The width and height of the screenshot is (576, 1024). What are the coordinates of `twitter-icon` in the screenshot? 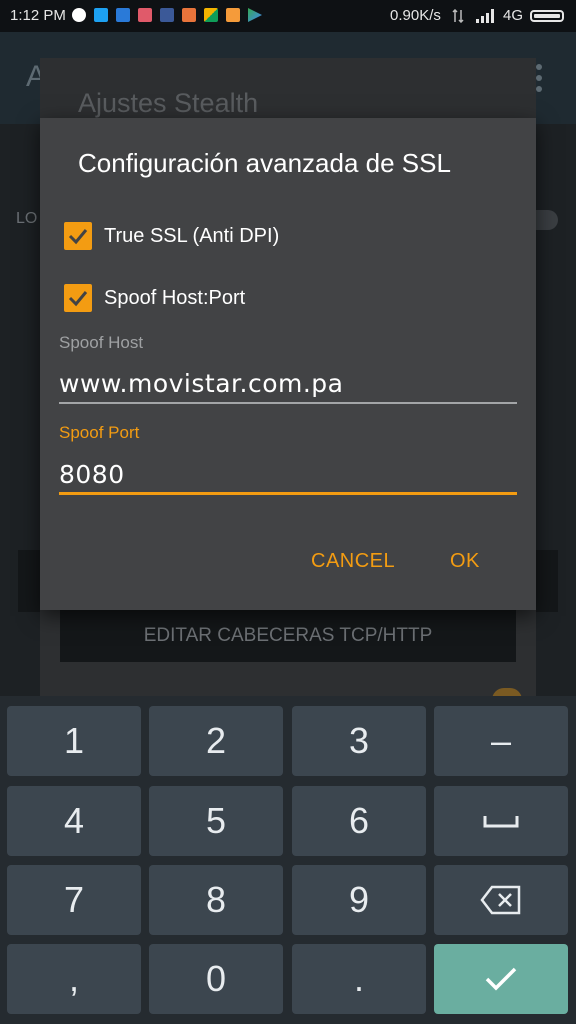 It's located at (101, 15).